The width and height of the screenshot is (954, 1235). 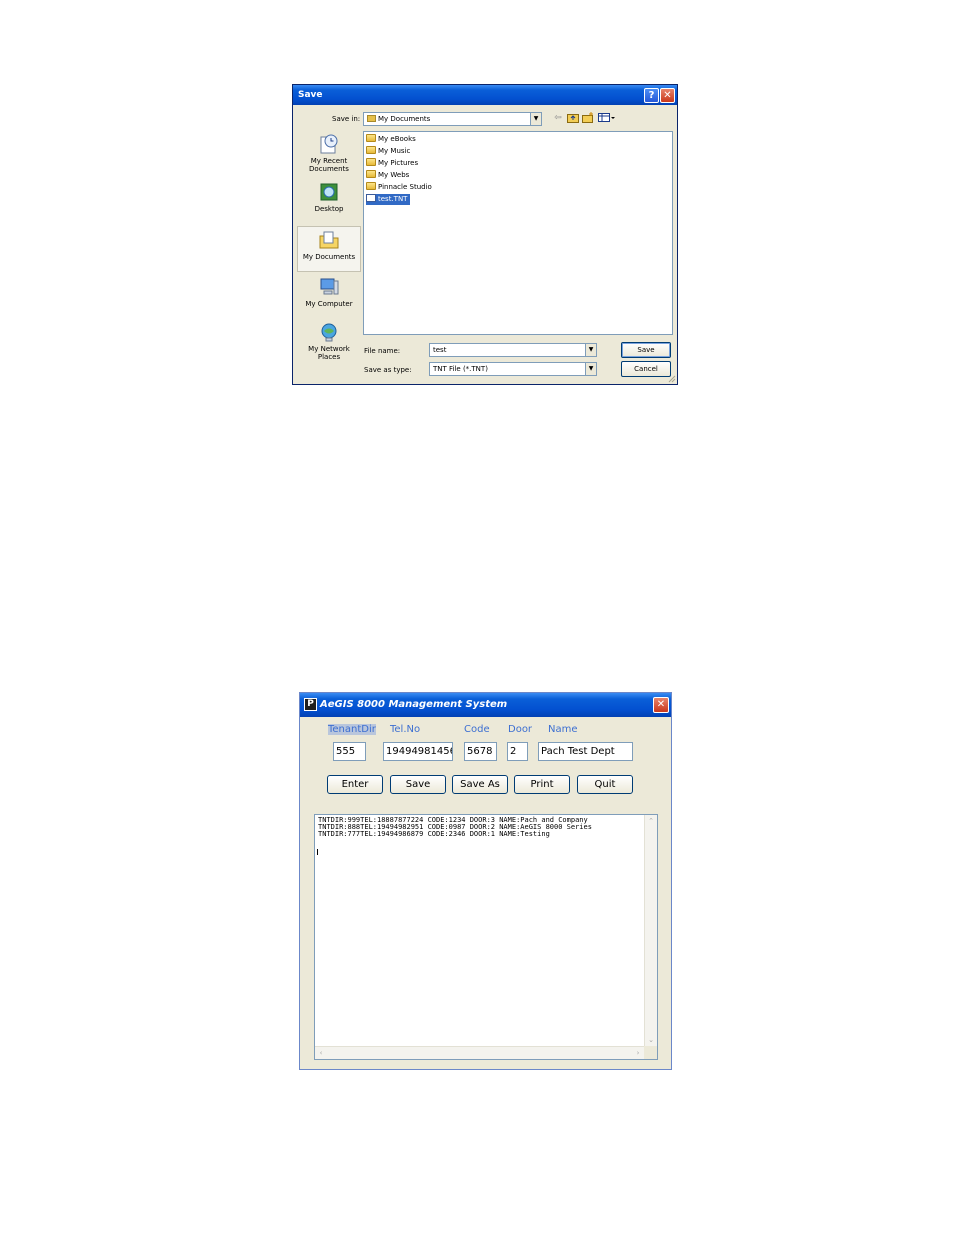 I want to click on place-my-documents: My Documents, so click(x=329, y=249).